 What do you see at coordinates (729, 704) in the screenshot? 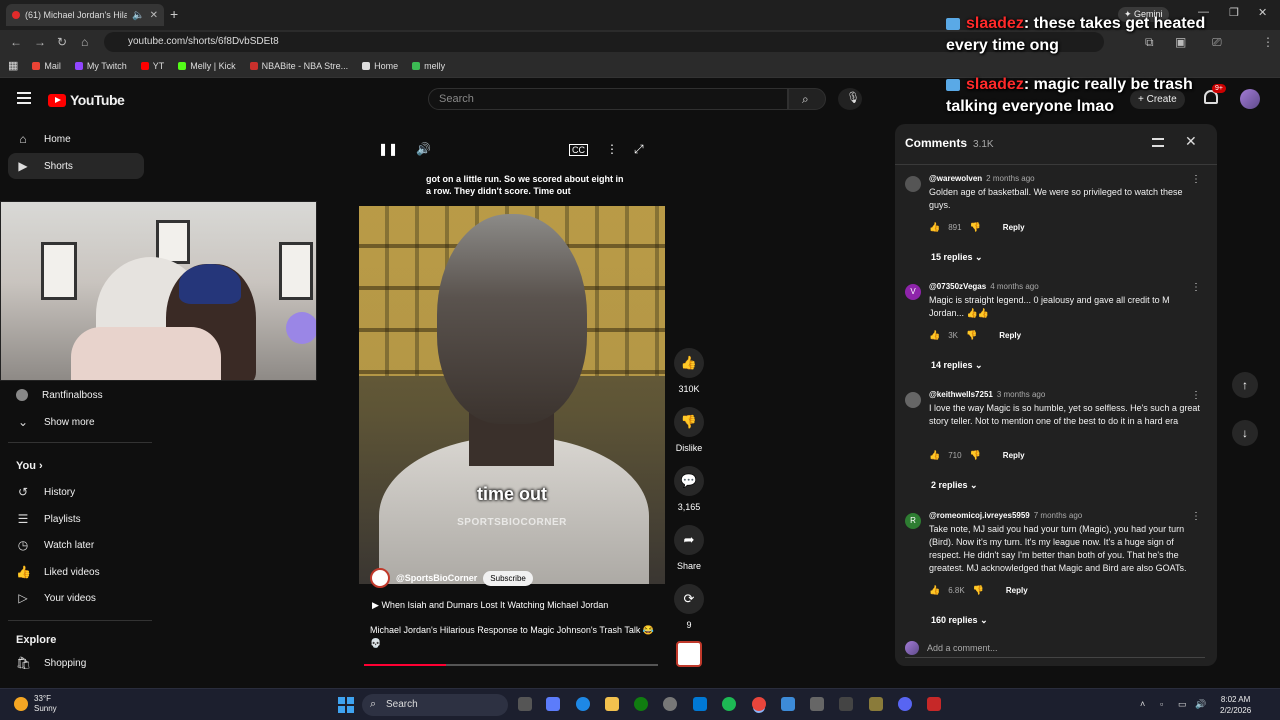
I see `spotify-icon` at bounding box center [729, 704].